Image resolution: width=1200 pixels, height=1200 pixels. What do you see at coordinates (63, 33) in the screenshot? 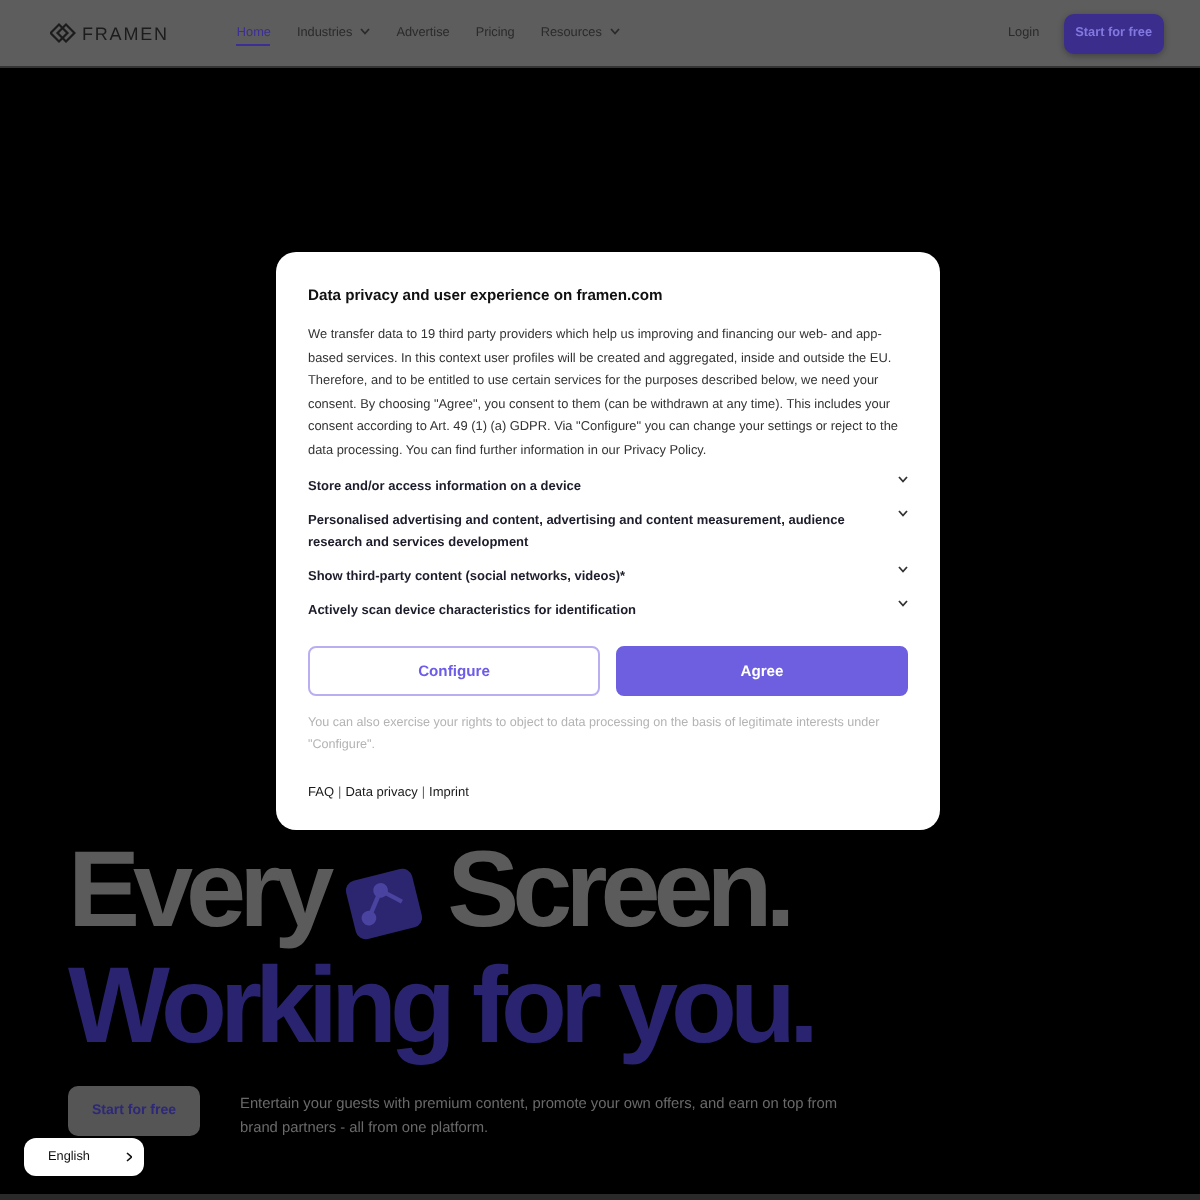
I see `logo-icon` at bounding box center [63, 33].